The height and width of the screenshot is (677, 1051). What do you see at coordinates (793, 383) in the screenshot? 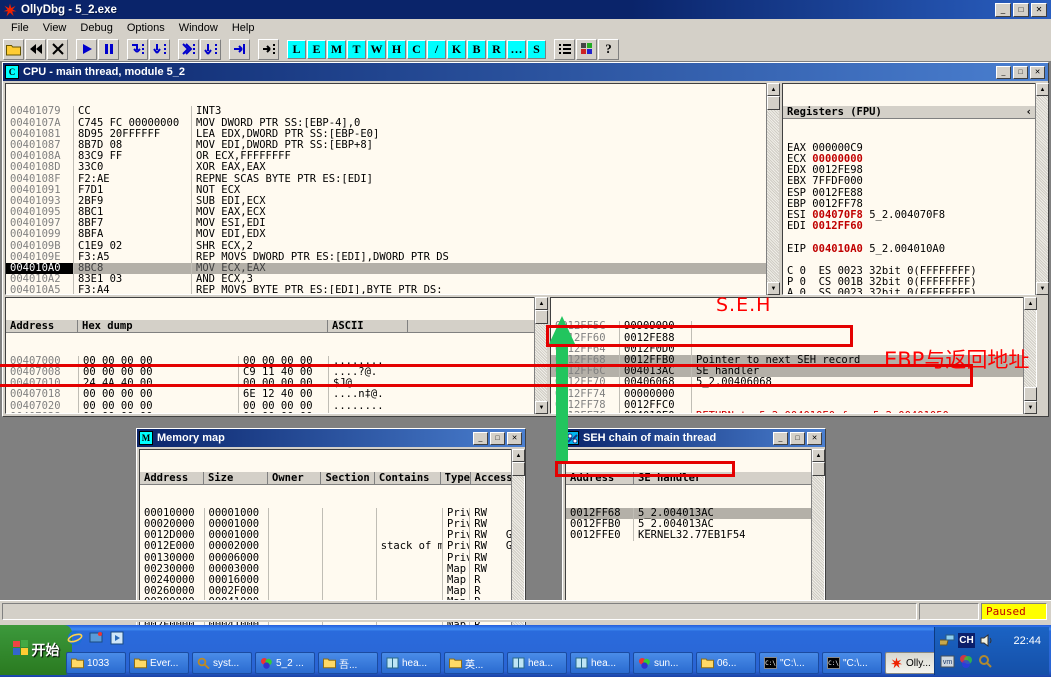
I see `stack-row: 0012FF70 00406068 5_2.00406068` at bounding box center [793, 383].